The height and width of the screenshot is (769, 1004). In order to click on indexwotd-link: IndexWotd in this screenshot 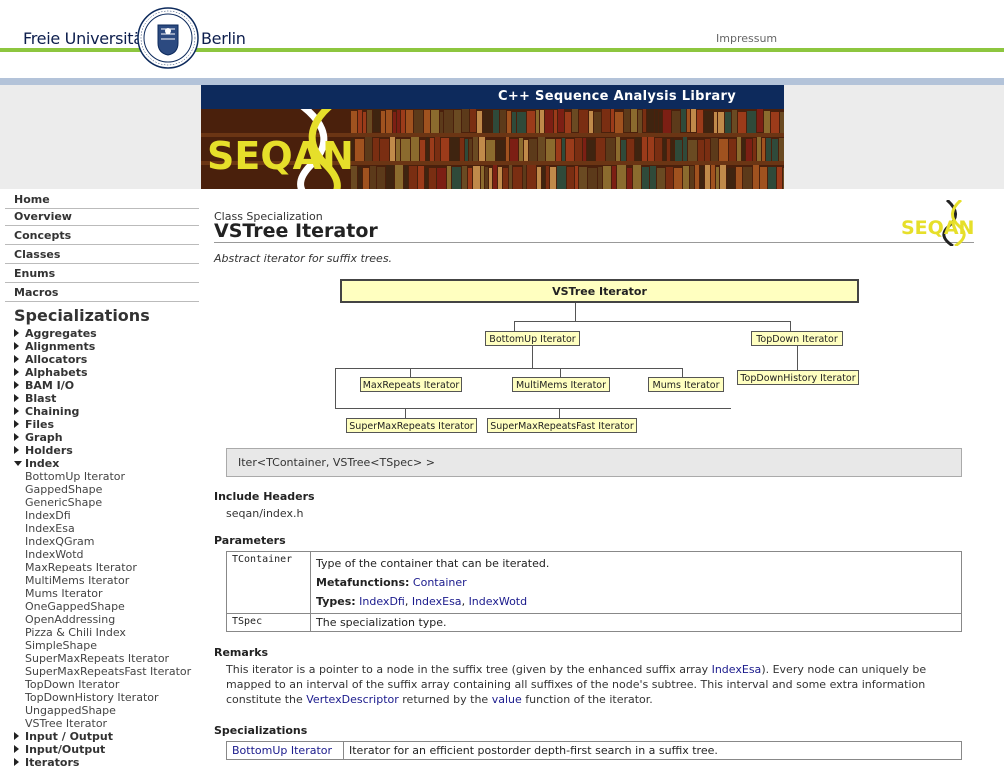, I will do `click(498, 601)`.